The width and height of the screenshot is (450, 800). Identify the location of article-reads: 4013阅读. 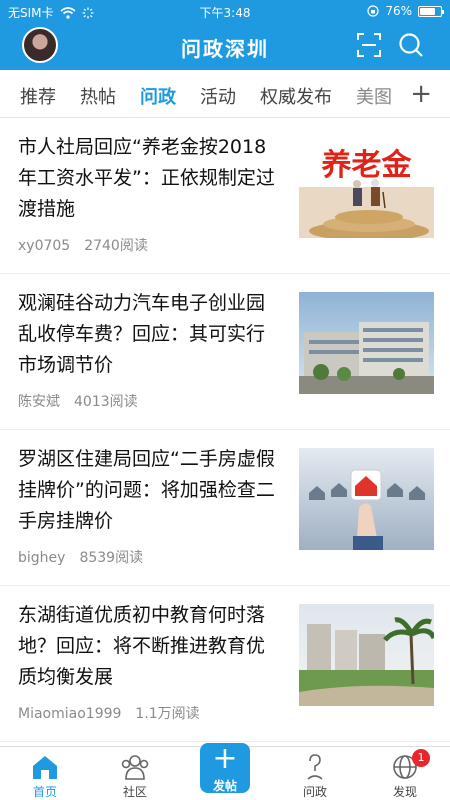
(106, 402).